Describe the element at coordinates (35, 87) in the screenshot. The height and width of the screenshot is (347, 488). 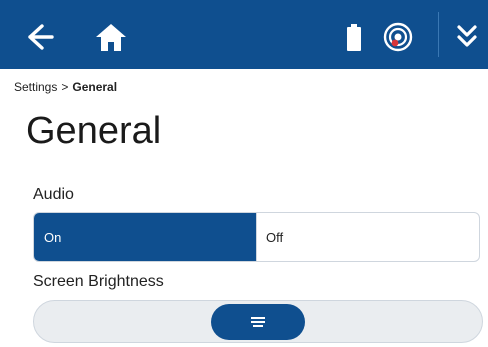
I see `breadcrumb-parent: Settings` at that location.